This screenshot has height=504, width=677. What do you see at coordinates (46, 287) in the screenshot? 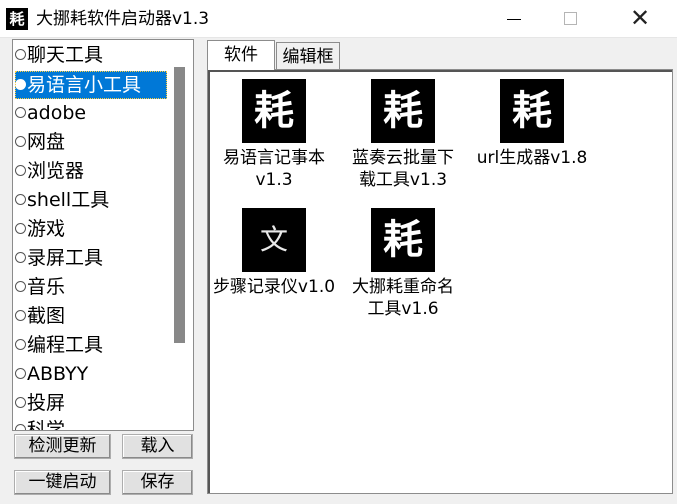
I see `category-label: 音乐` at bounding box center [46, 287].